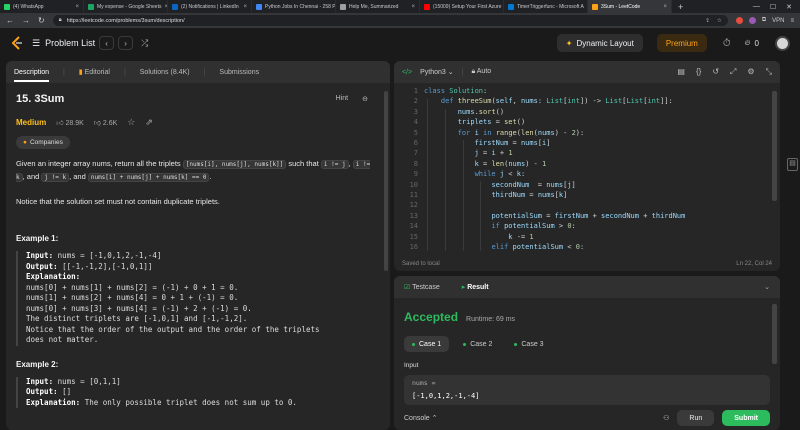 Image resolution: width=800 pixels, height=430 pixels. Describe the element at coordinates (719, 21) in the screenshot. I see `bookmark-star-icon: ☆` at that location.